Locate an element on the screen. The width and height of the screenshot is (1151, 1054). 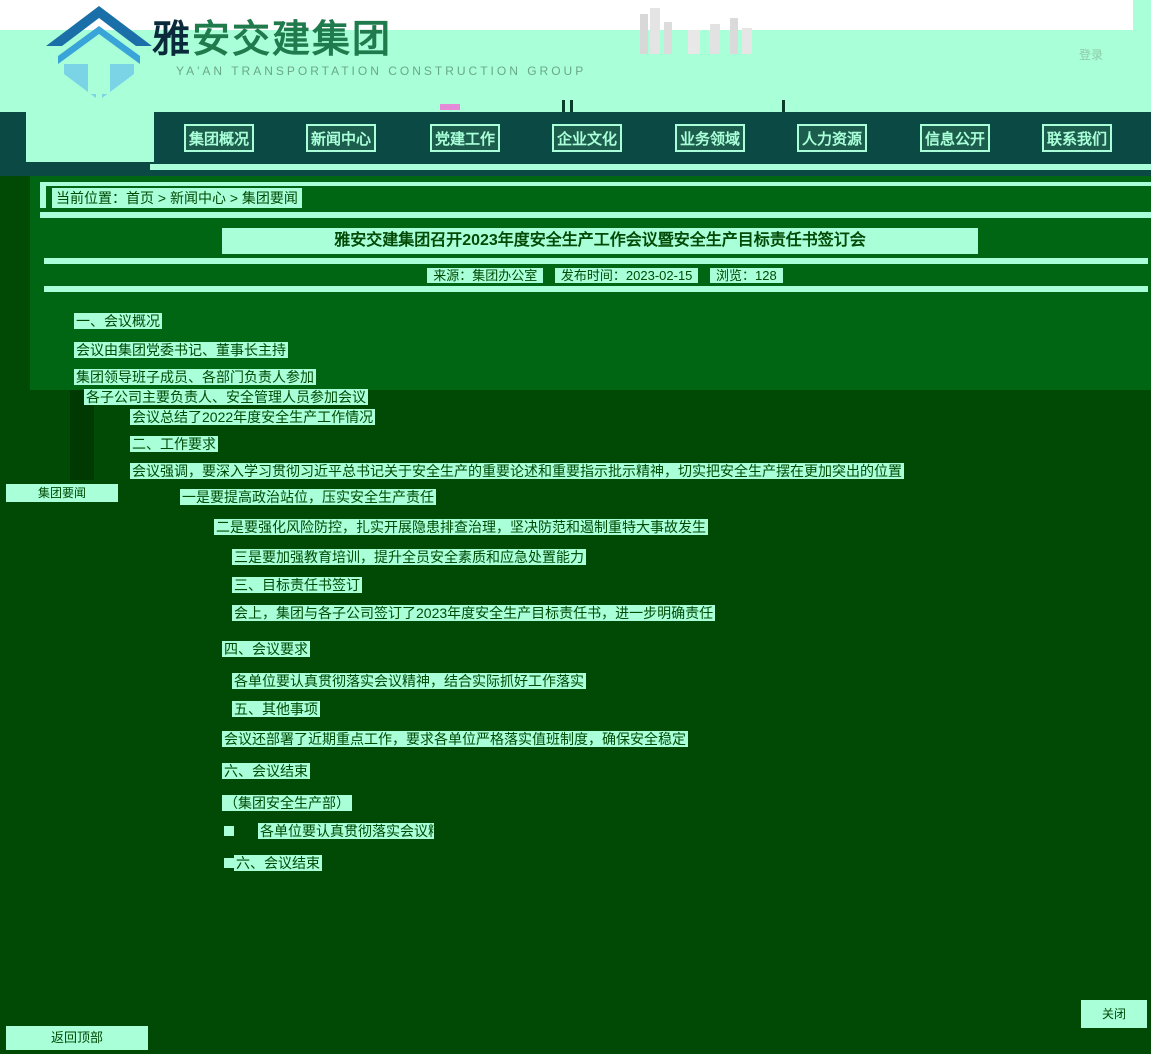
article-line-text: 二、工作要求 is located at coordinates (174, 444).